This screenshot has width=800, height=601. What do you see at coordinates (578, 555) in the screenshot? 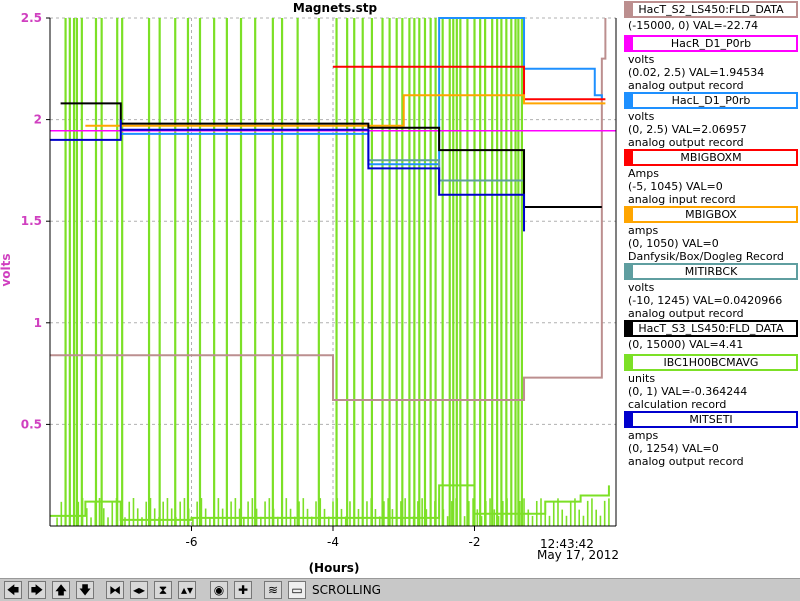
I see `end-date-label: May 17, 2012` at bounding box center [578, 555].